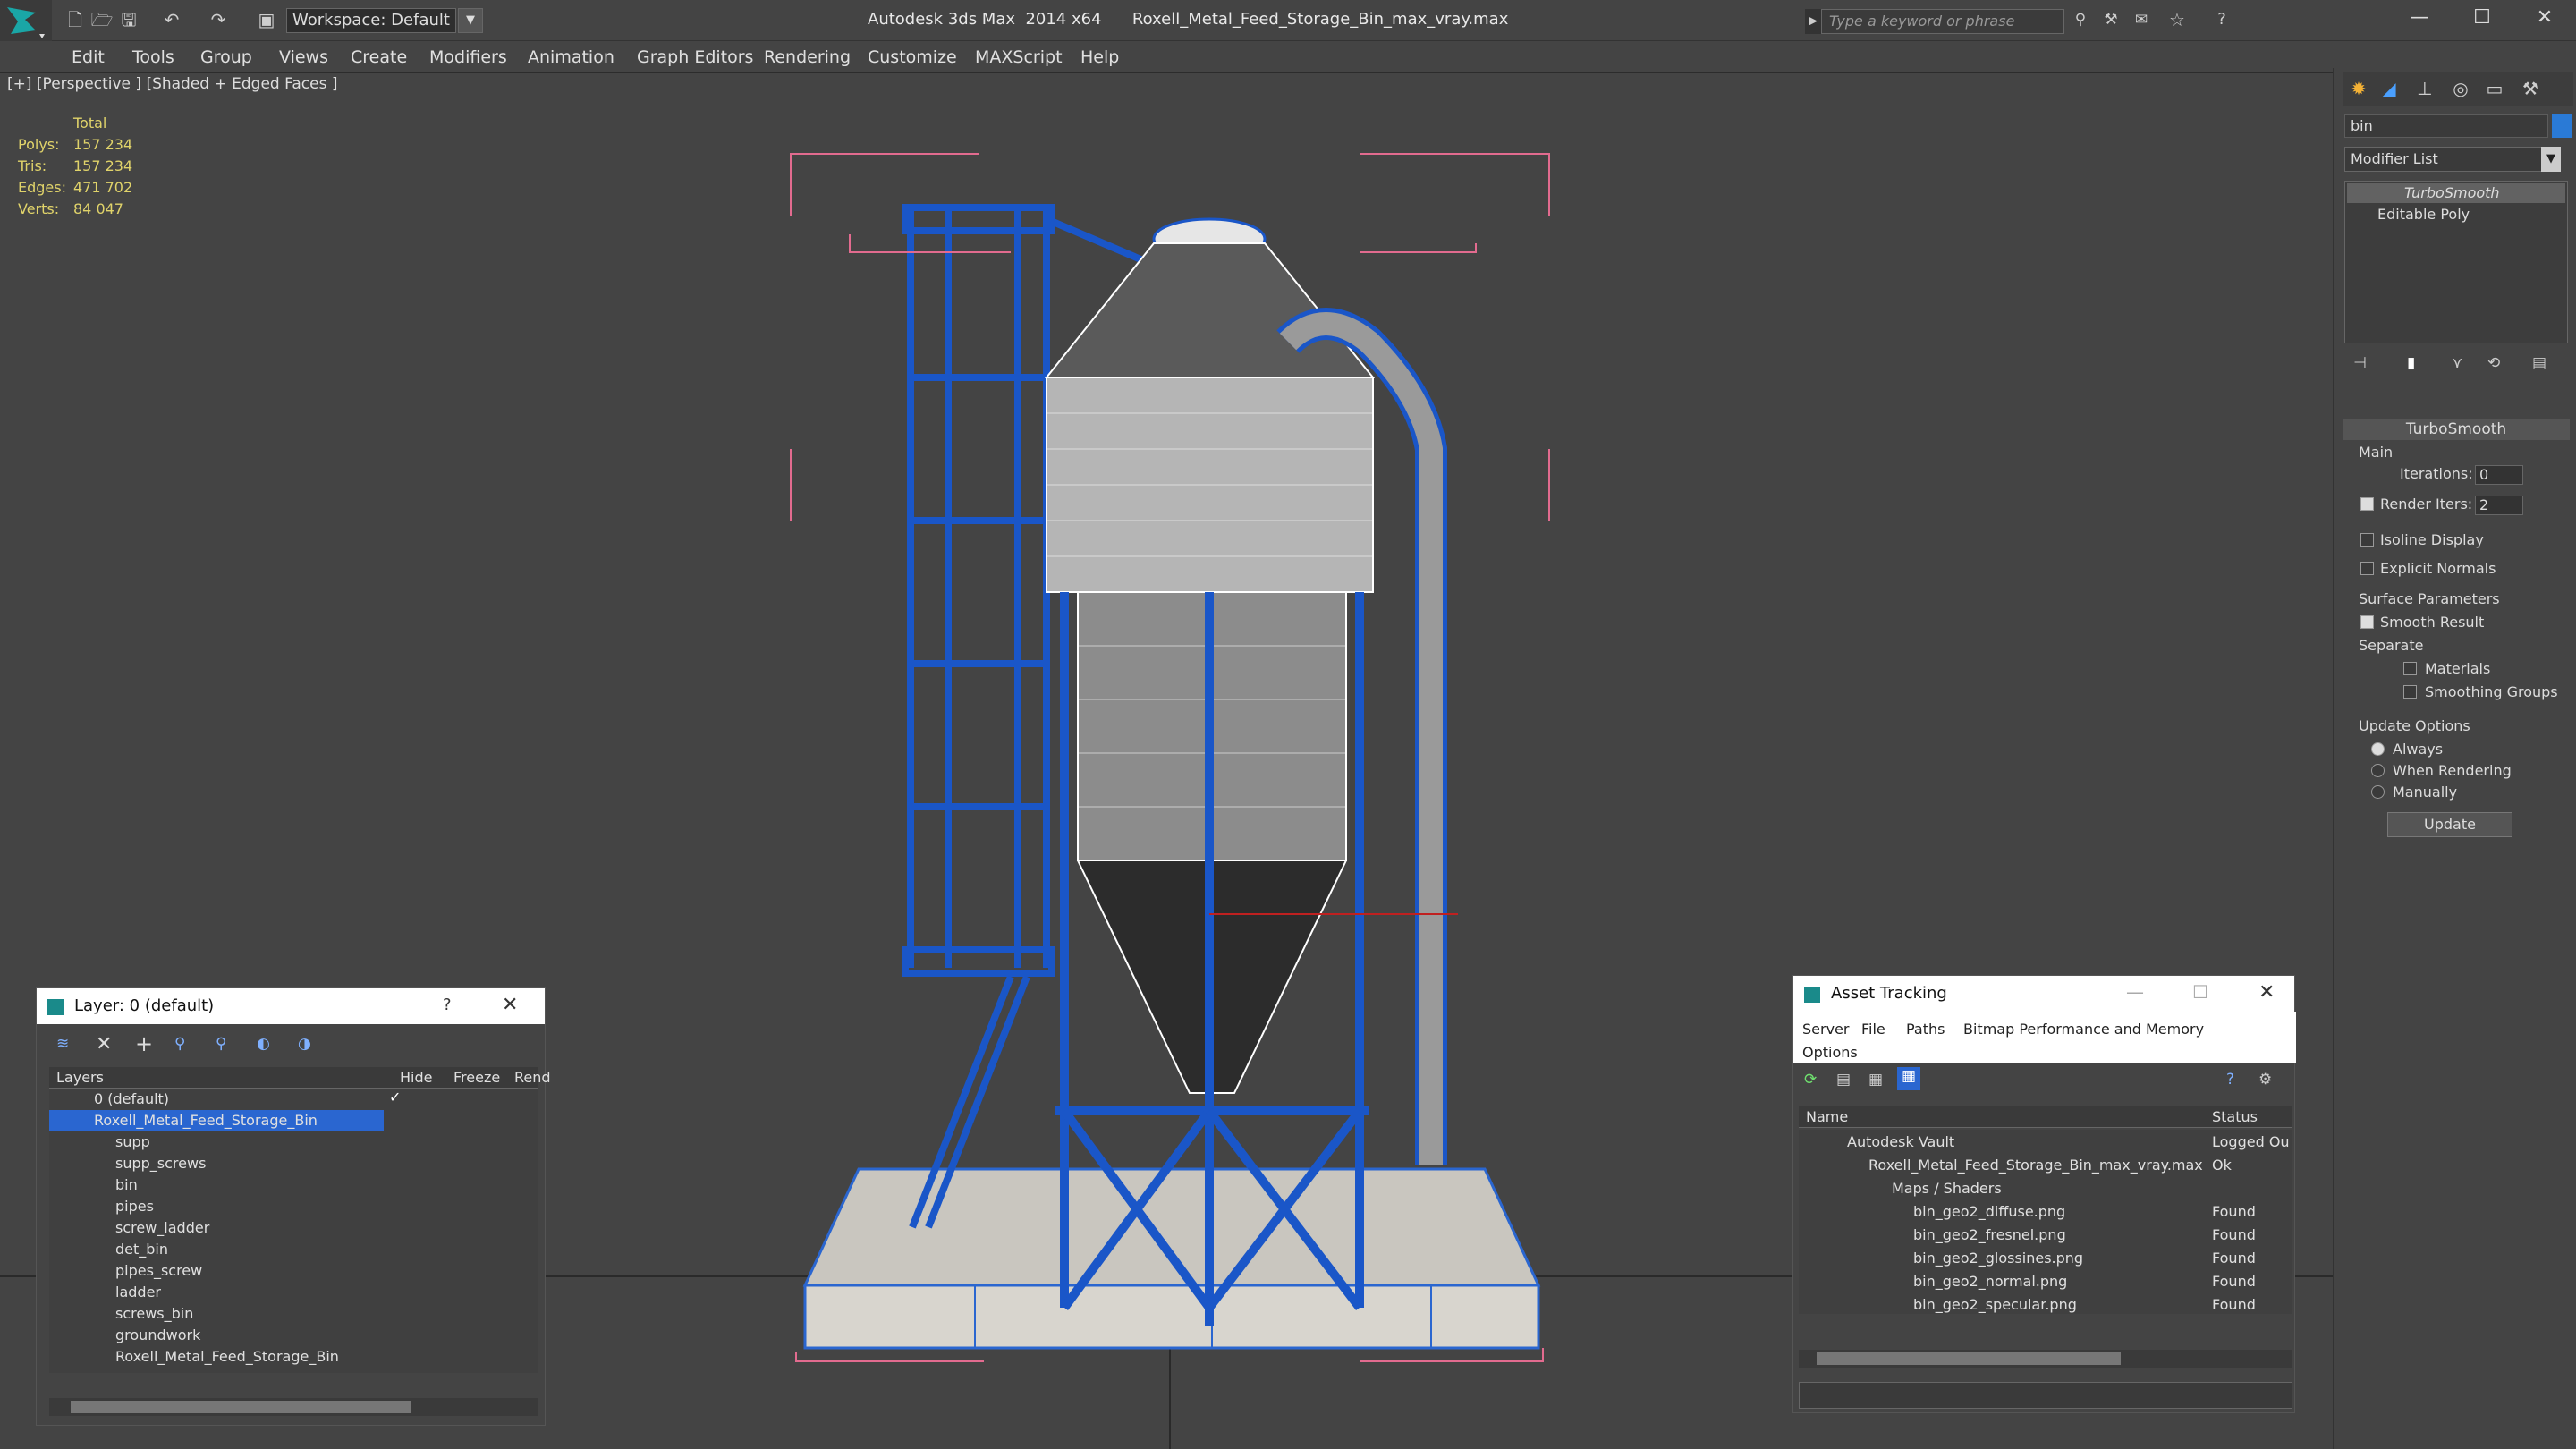 This screenshot has height=1449, width=2576. Describe the element at coordinates (2419, 18) in the screenshot. I see `minimize-button: —` at that location.